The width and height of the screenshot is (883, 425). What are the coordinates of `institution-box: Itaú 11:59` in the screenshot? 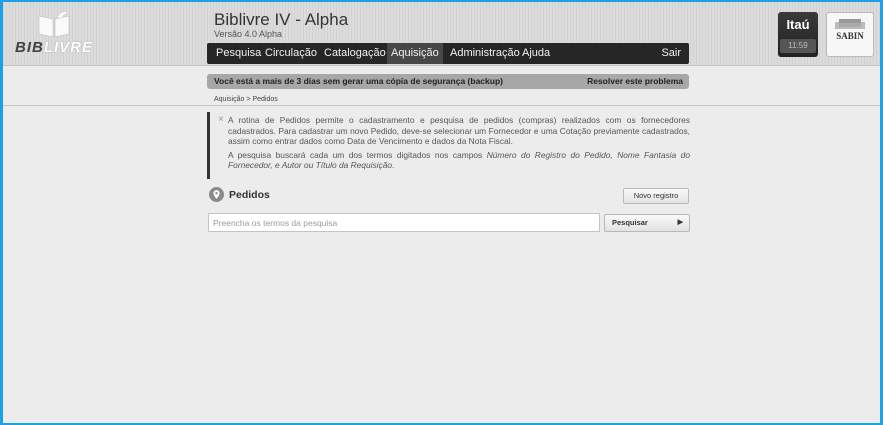 It's located at (798, 34).